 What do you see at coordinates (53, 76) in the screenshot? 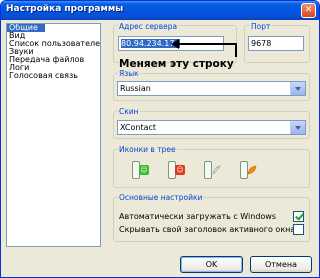
I see `category-voice: Голосовая связь` at bounding box center [53, 76].